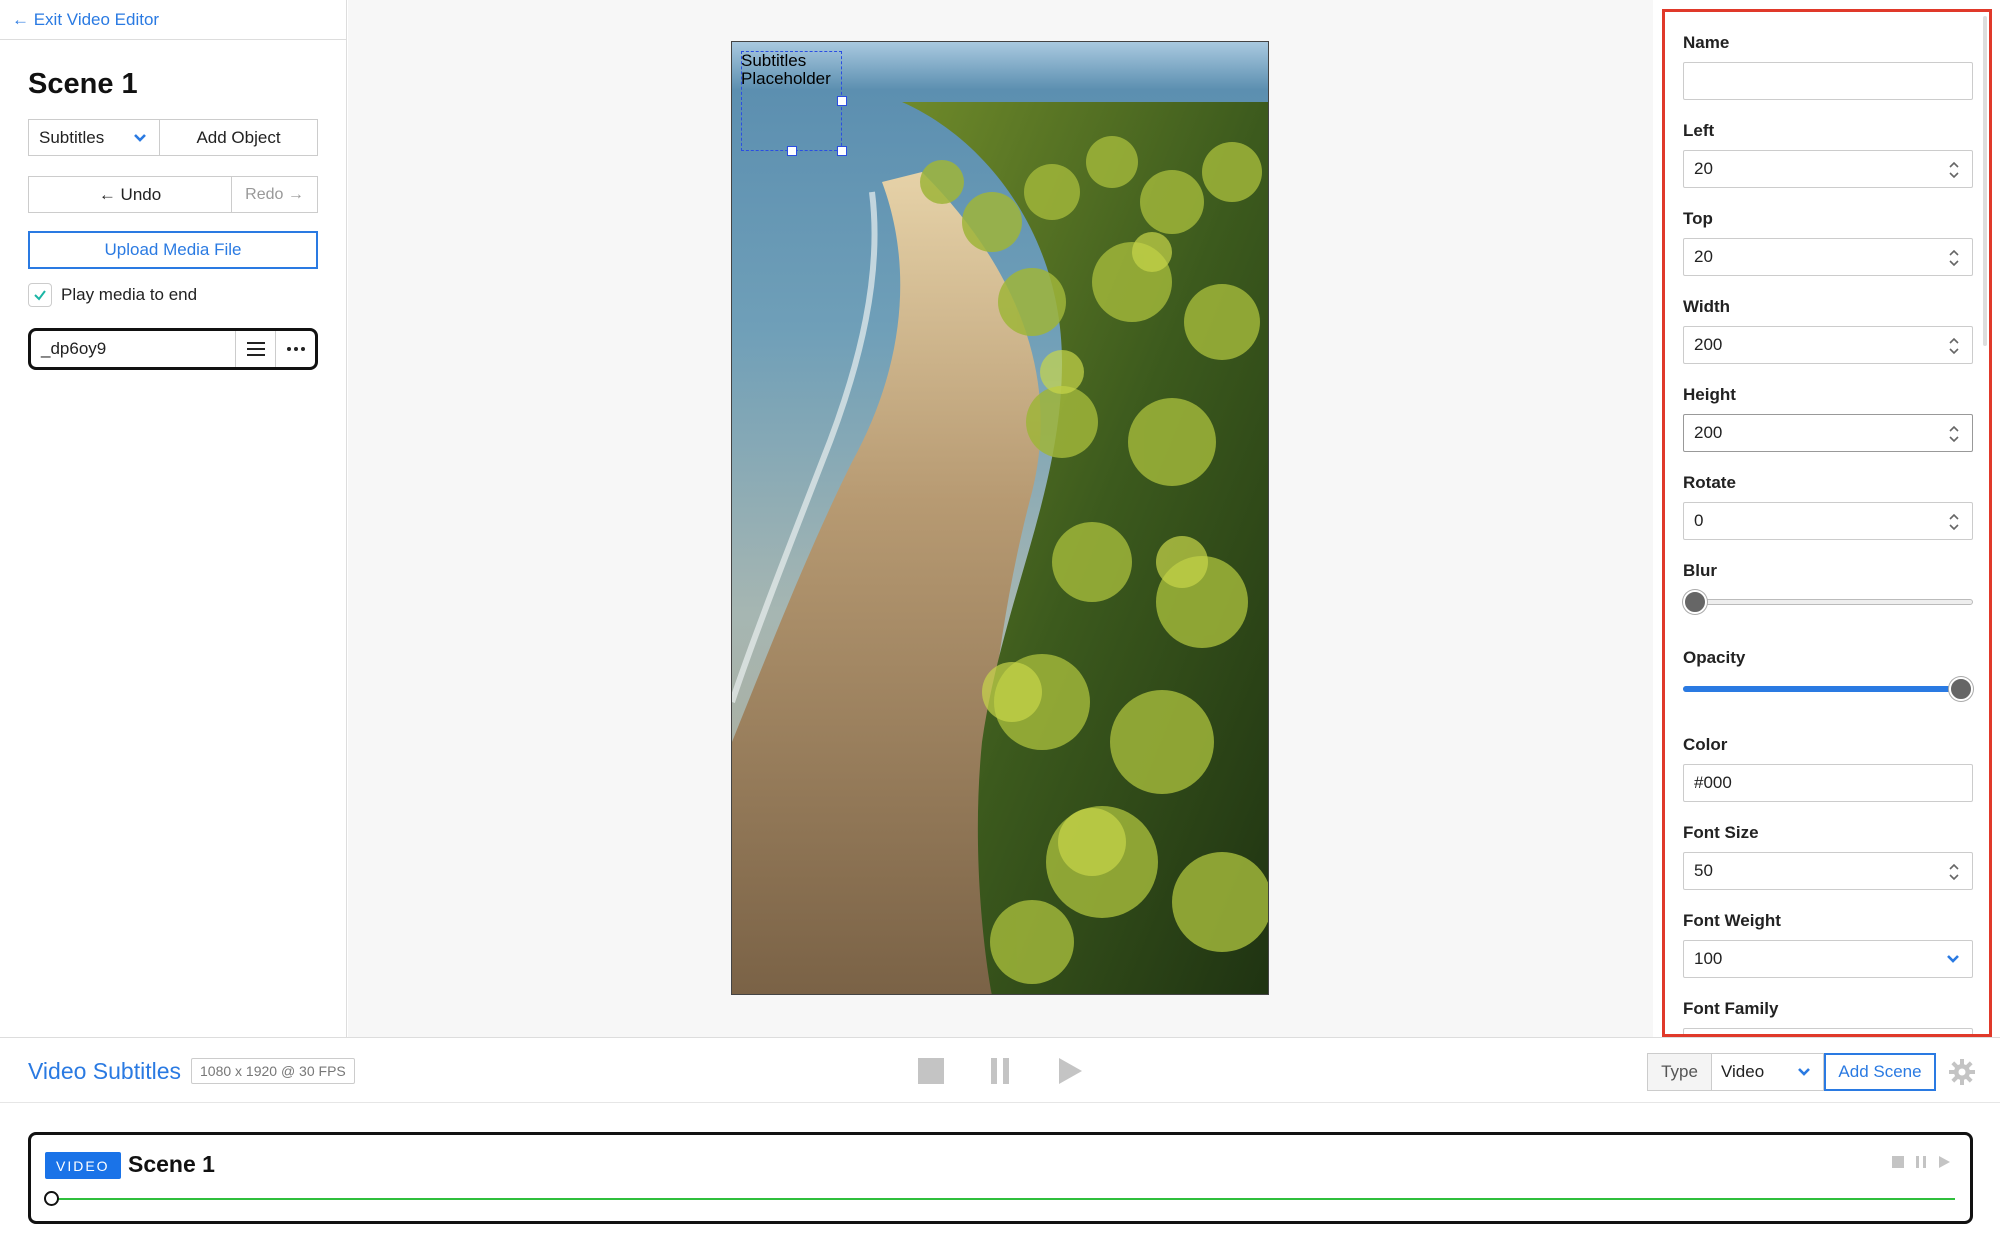 This screenshot has width=2000, height=1250. Describe the element at coordinates (173, 349) in the screenshot. I see `media-item: _dp6oy9` at that location.